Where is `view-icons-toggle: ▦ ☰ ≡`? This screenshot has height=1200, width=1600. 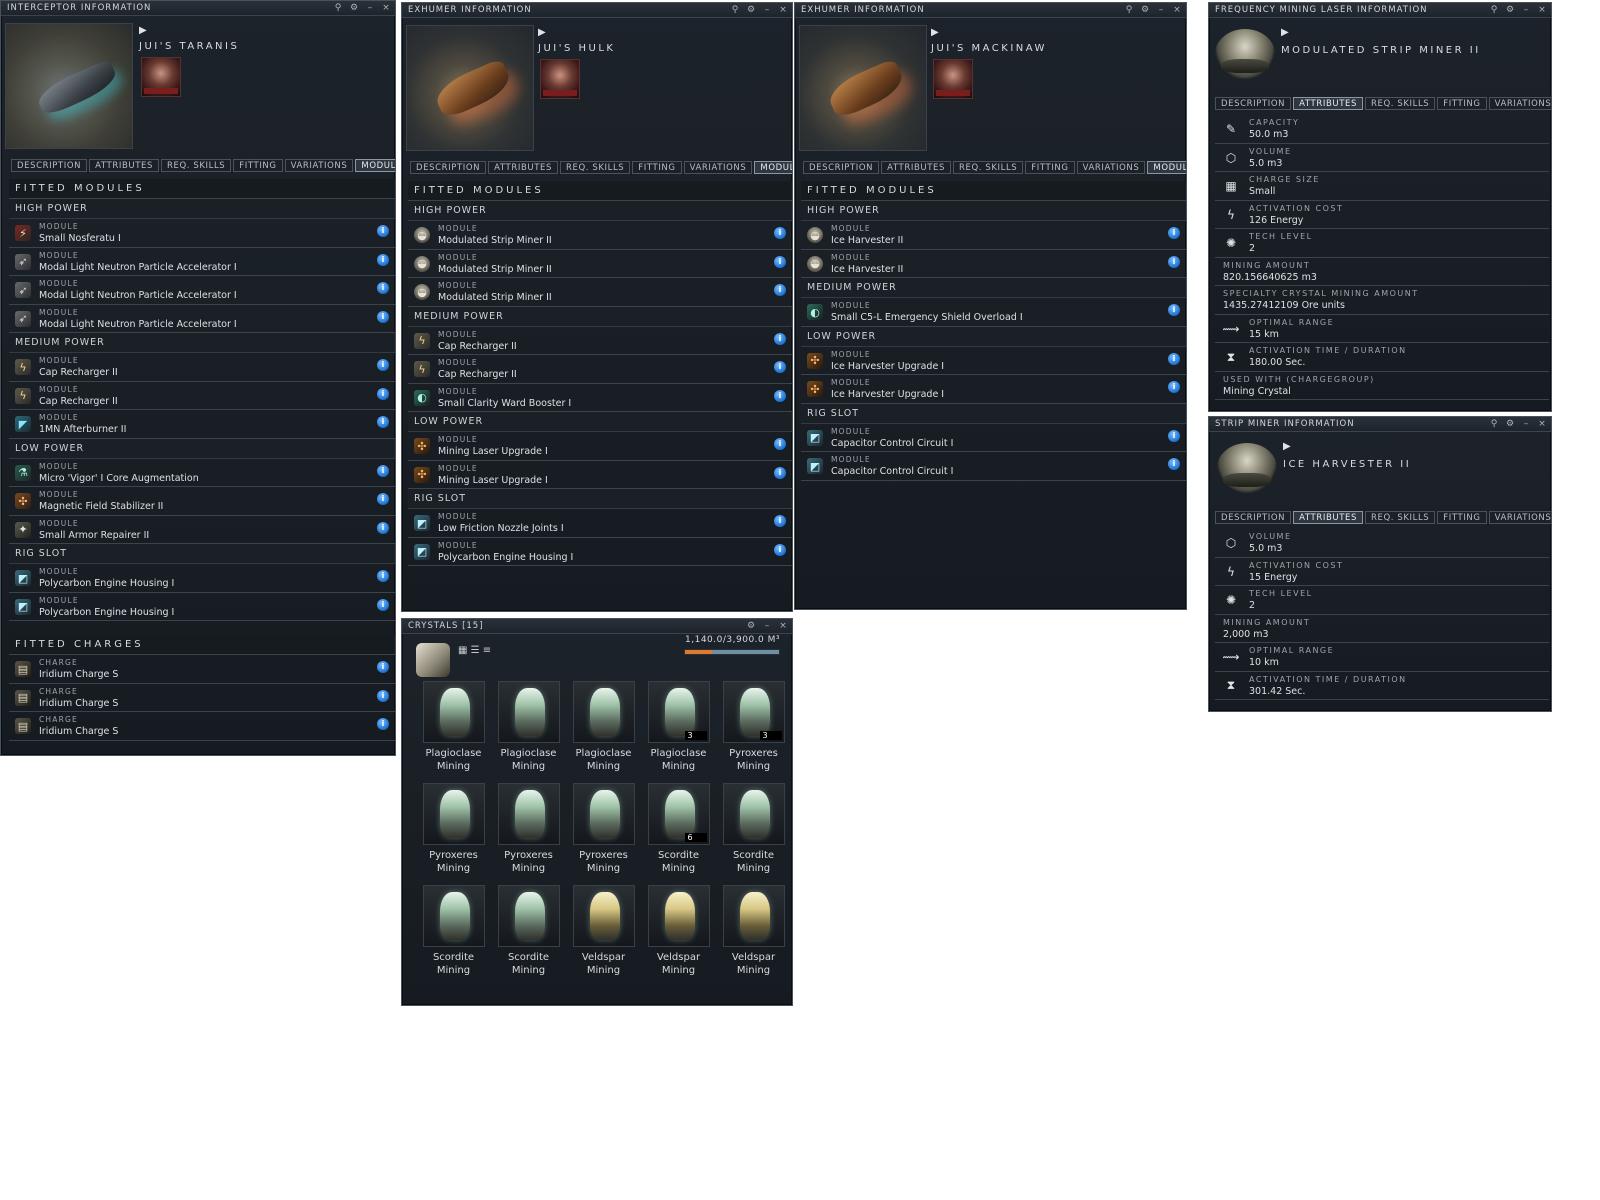
view-icons-toggle: ▦ ☰ ≡ is located at coordinates (474, 650).